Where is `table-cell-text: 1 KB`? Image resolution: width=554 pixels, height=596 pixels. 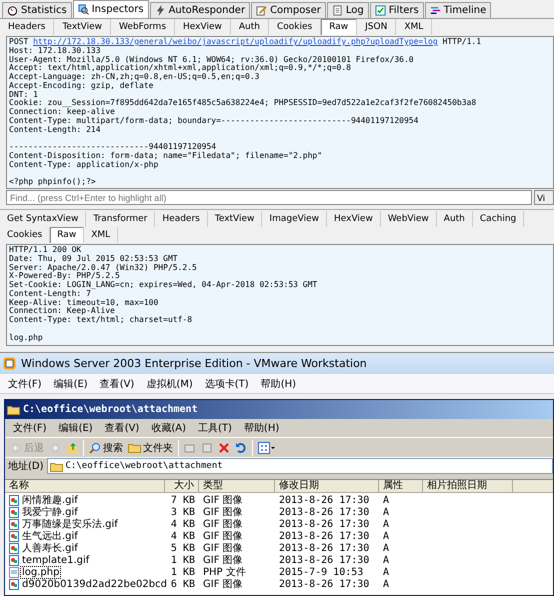
table-cell-text: 1 KB is located at coordinates (183, 560).